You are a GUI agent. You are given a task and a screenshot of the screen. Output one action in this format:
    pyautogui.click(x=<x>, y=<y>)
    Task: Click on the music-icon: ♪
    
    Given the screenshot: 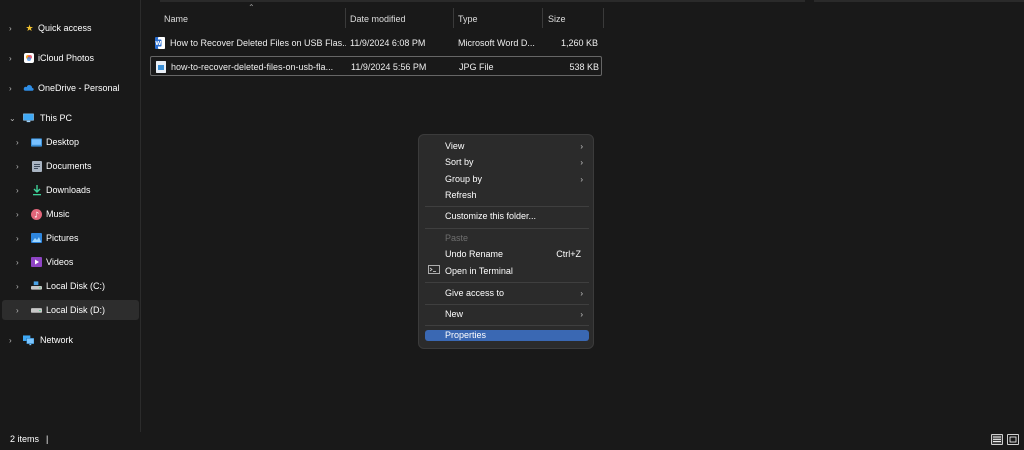 What is the action you would take?
    pyautogui.click(x=36, y=214)
    